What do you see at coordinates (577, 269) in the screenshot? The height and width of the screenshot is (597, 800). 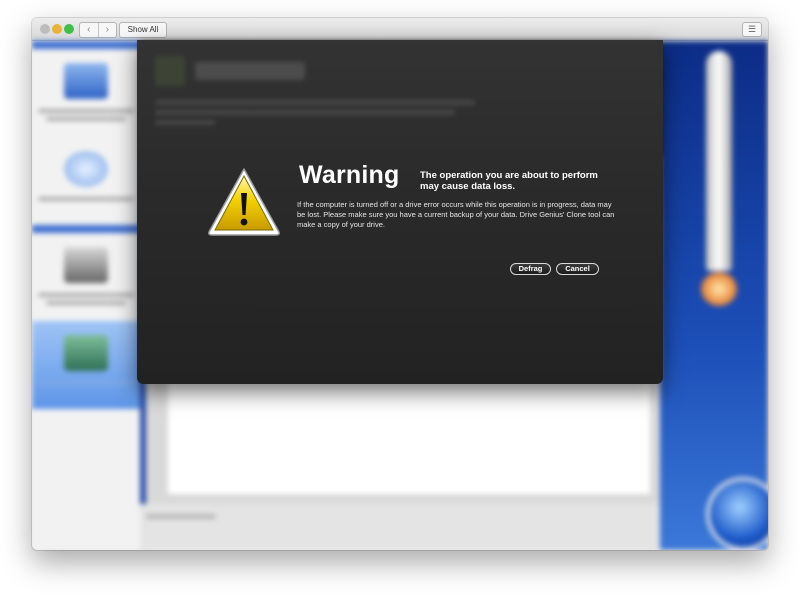 I see `cancel-button: Cancel` at bounding box center [577, 269].